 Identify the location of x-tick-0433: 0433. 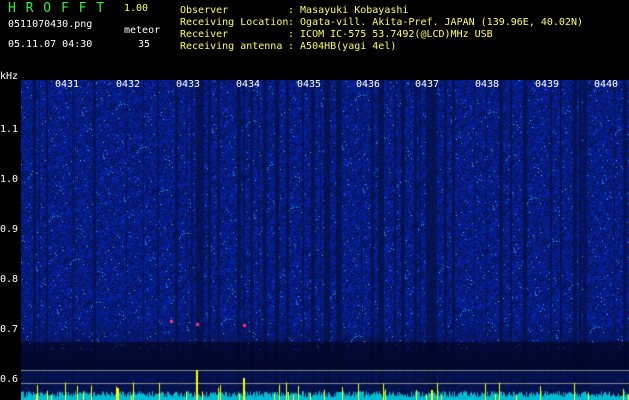
(188, 84).